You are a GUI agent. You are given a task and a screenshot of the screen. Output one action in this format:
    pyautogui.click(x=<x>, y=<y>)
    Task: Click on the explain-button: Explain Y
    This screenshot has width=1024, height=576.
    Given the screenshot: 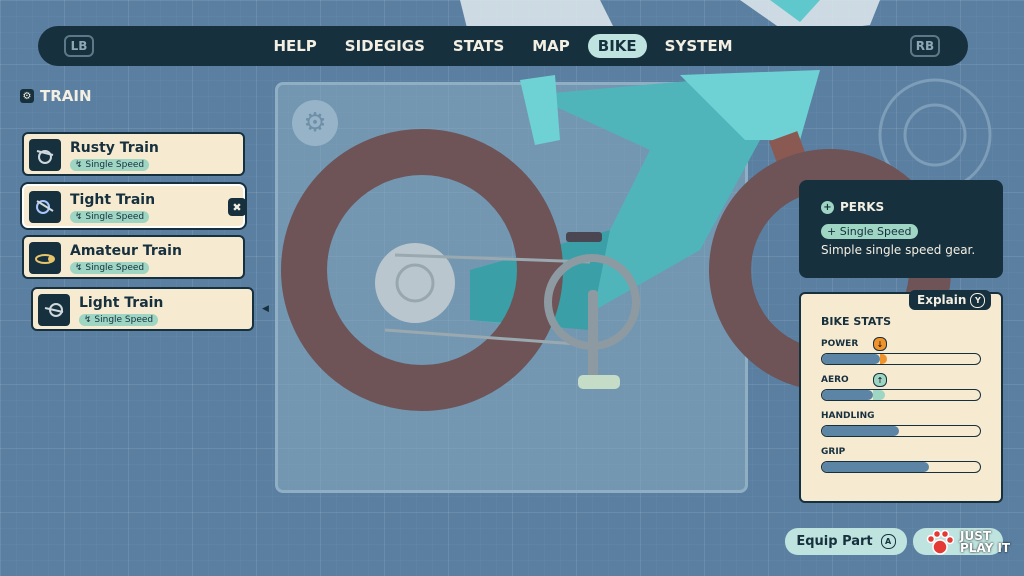 What is the action you would take?
    pyautogui.click(x=950, y=300)
    